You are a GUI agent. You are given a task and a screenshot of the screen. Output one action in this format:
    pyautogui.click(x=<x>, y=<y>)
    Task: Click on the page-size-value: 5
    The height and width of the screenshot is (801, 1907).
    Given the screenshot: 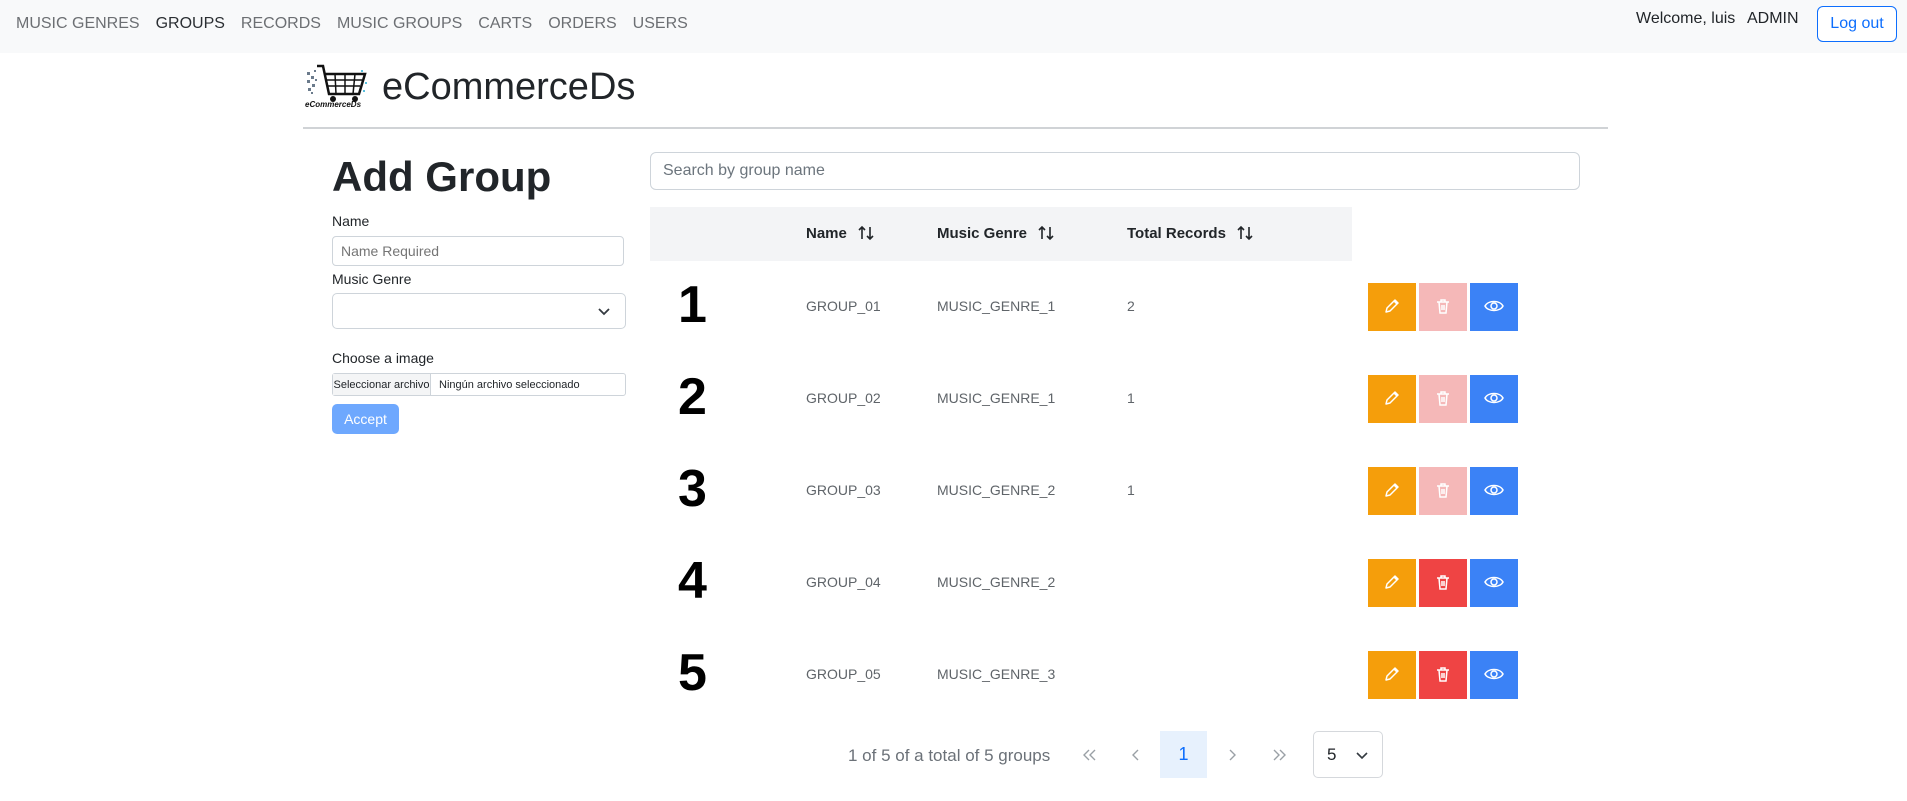 What is the action you would take?
    pyautogui.click(x=1332, y=754)
    